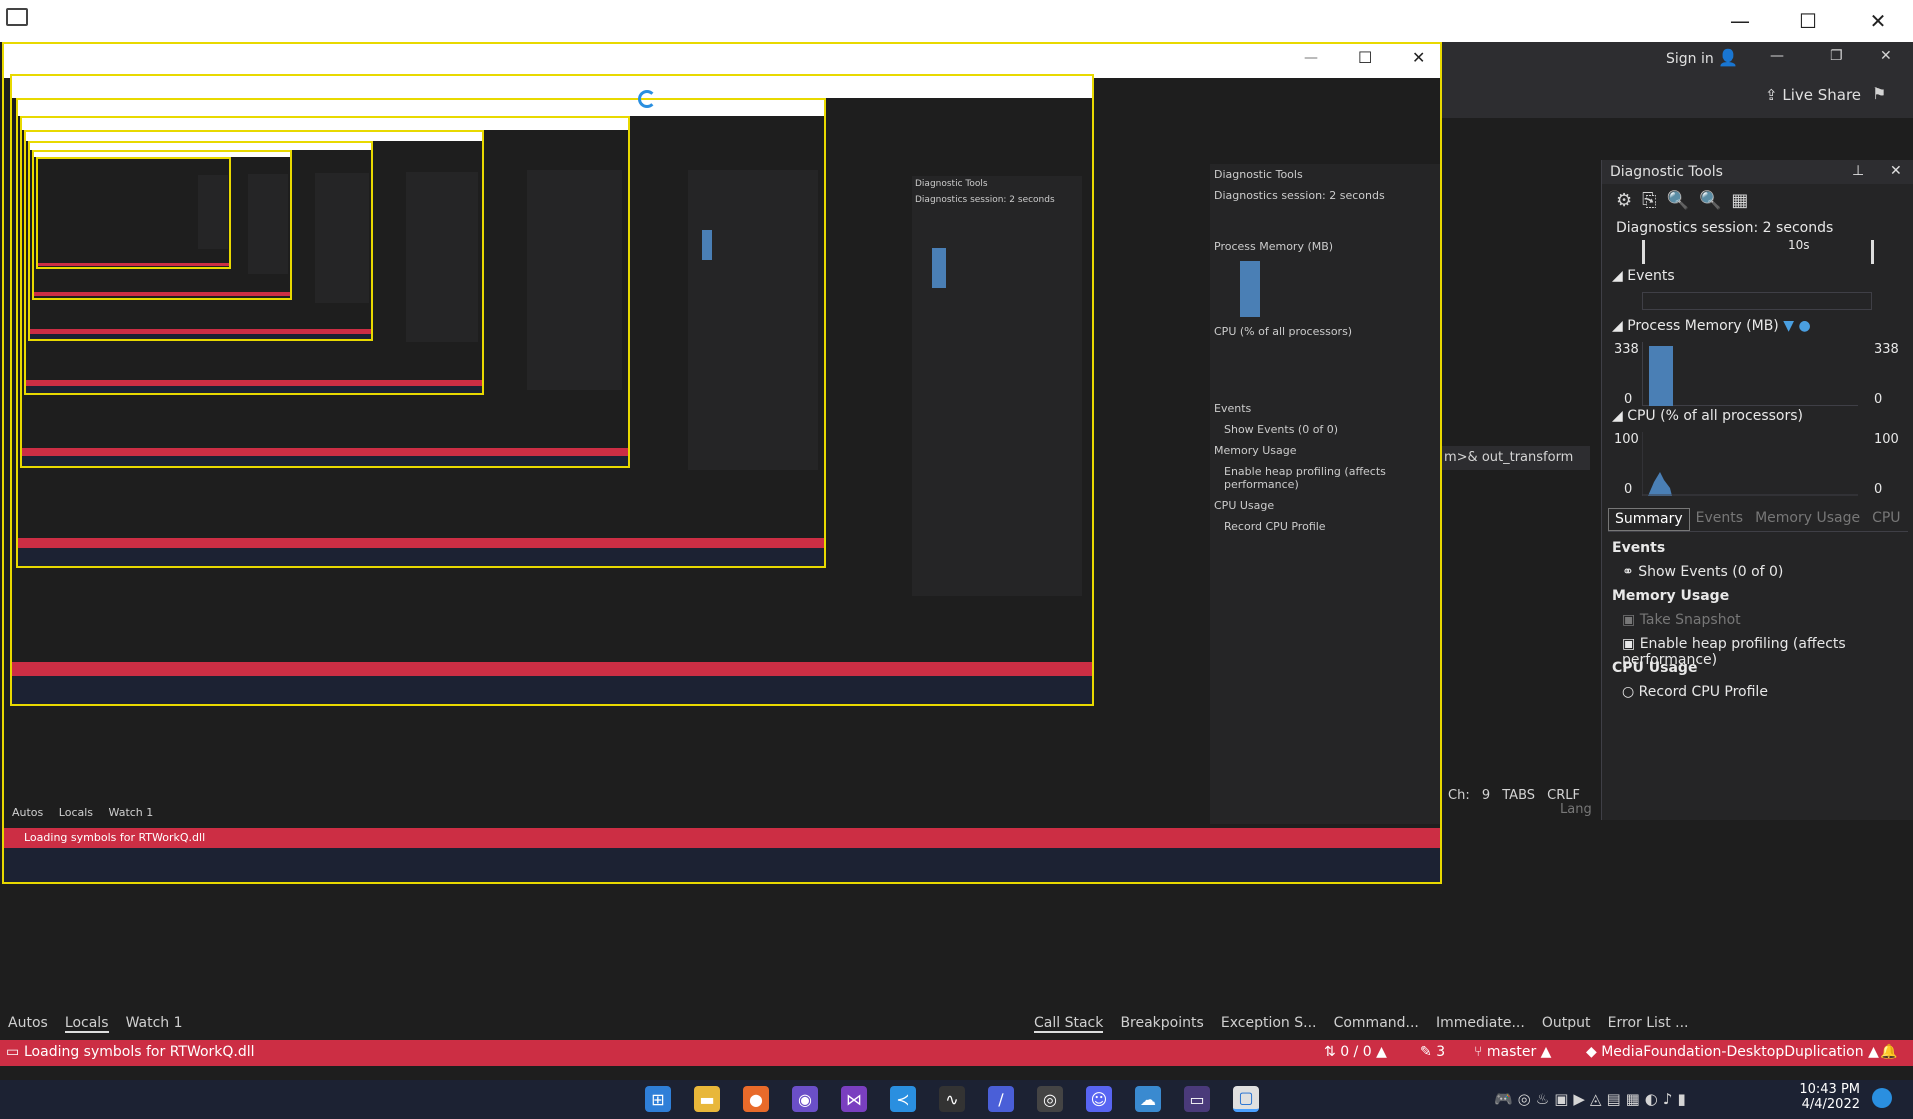 The image size is (1913, 1119). What do you see at coordinates (1099, 1099) in the screenshot?
I see `discord-icon: ☺` at bounding box center [1099, 1099].